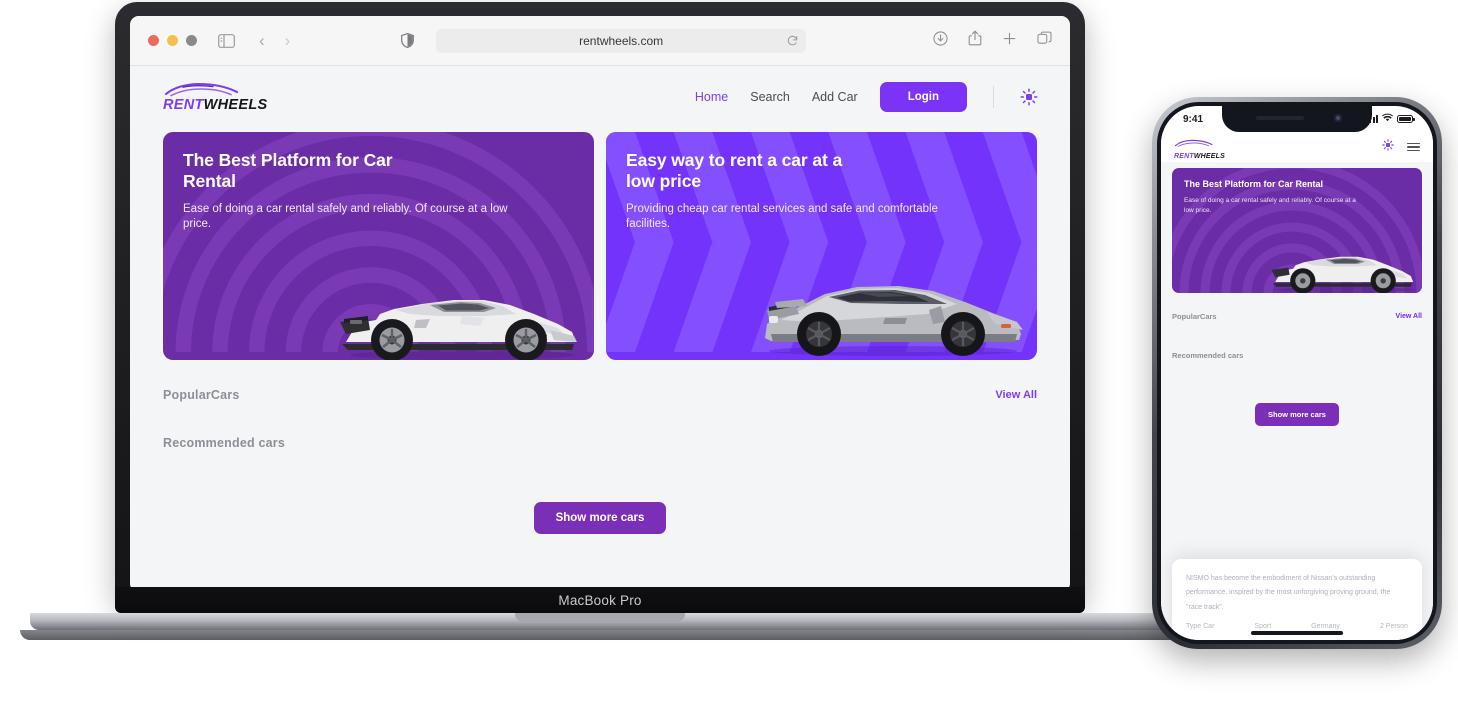  I want to click on popular-cars-title: PopularCars, so click(201, 395).